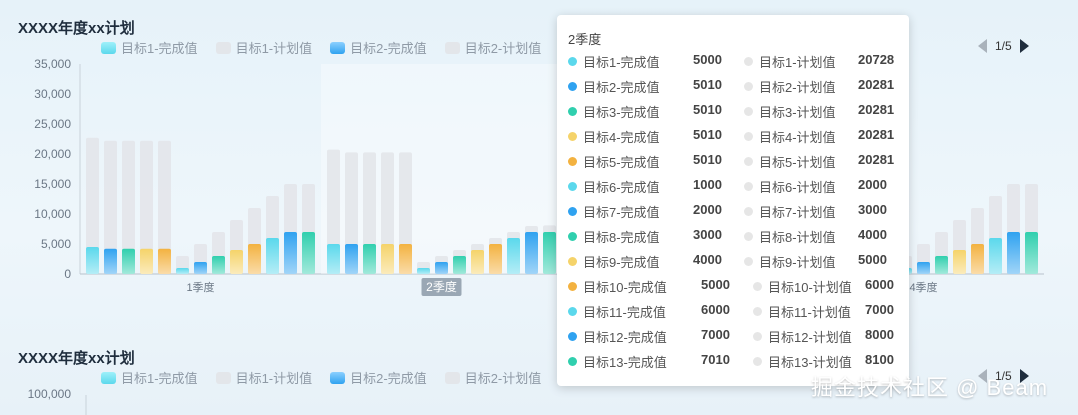 The image size is (1078, 415). I want to click on chart-title: XXXX年度xx计划, so click(76, 28).